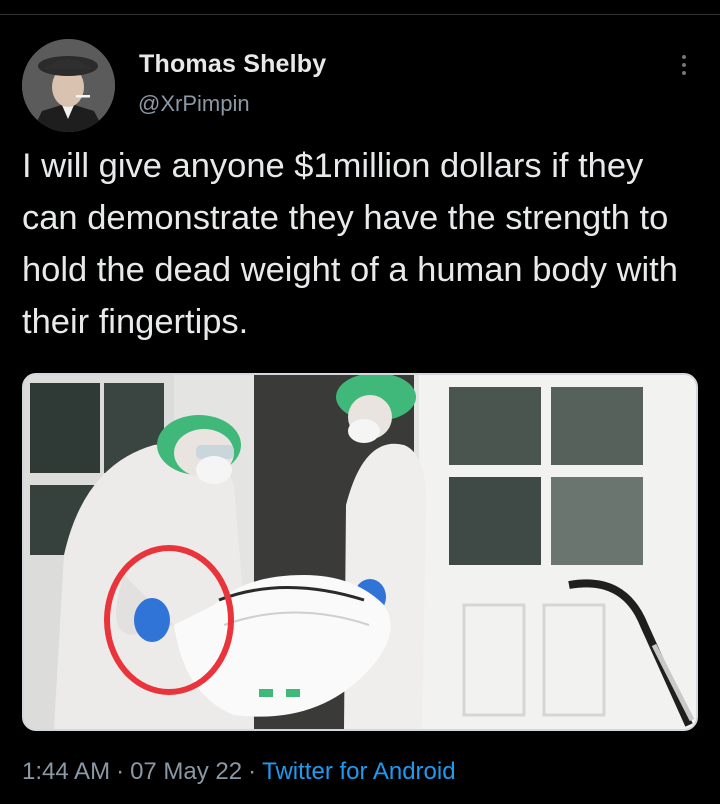  Describe the element at coordinates (360, 14) in the screenshot. I see `top-divider` at that location.